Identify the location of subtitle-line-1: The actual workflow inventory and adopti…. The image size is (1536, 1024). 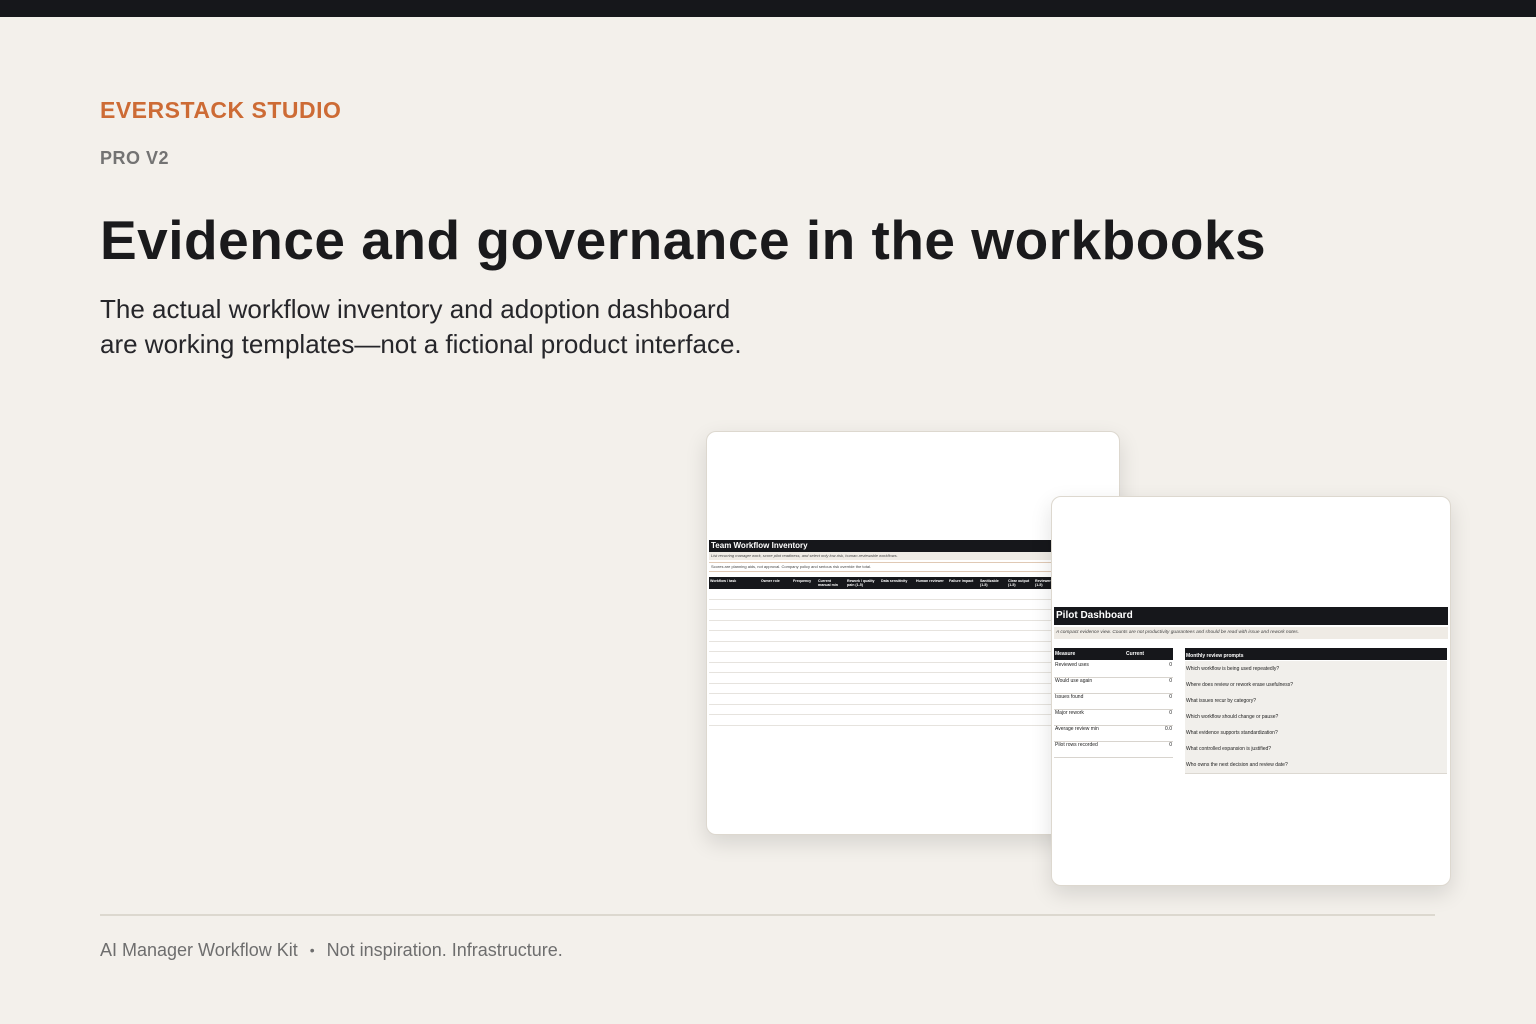
(415, 309).